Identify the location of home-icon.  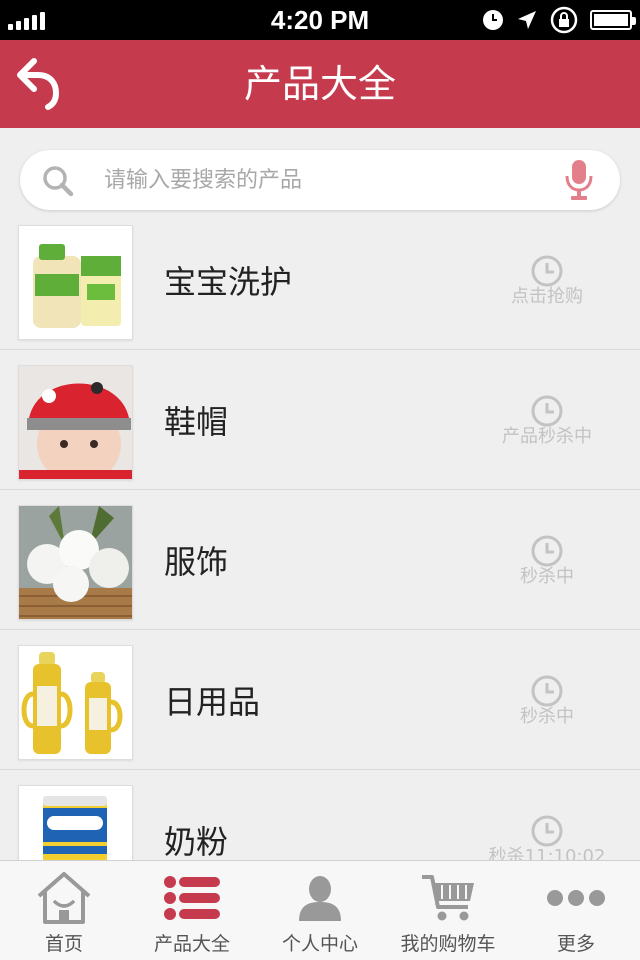
(64, 898).